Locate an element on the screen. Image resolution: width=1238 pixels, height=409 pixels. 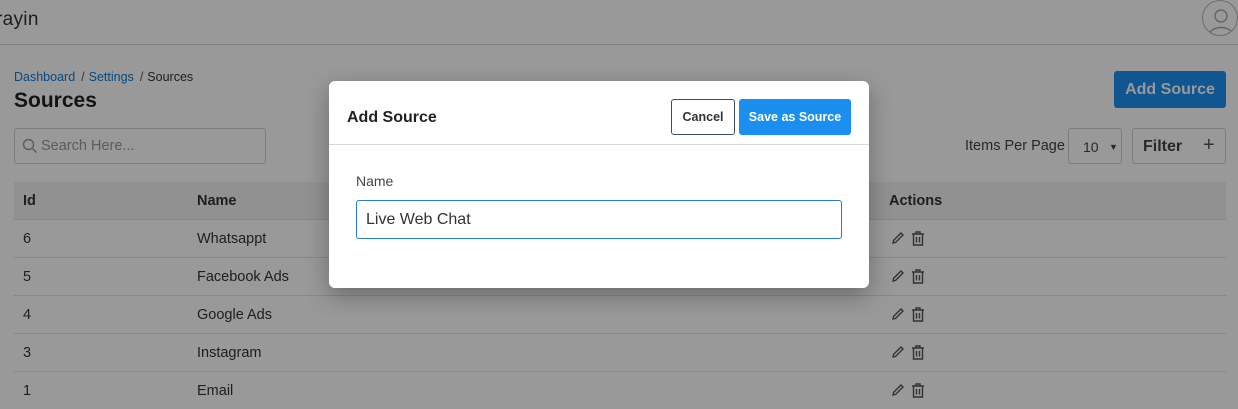
name-field-label: Name is located at coordinates (375, 181).